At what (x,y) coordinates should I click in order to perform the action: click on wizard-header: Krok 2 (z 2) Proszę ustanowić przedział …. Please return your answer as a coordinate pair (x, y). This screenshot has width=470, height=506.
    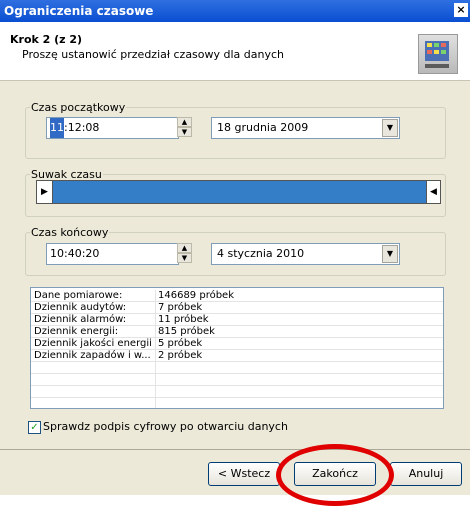
    Looking at the image, I should click on (235, 51).